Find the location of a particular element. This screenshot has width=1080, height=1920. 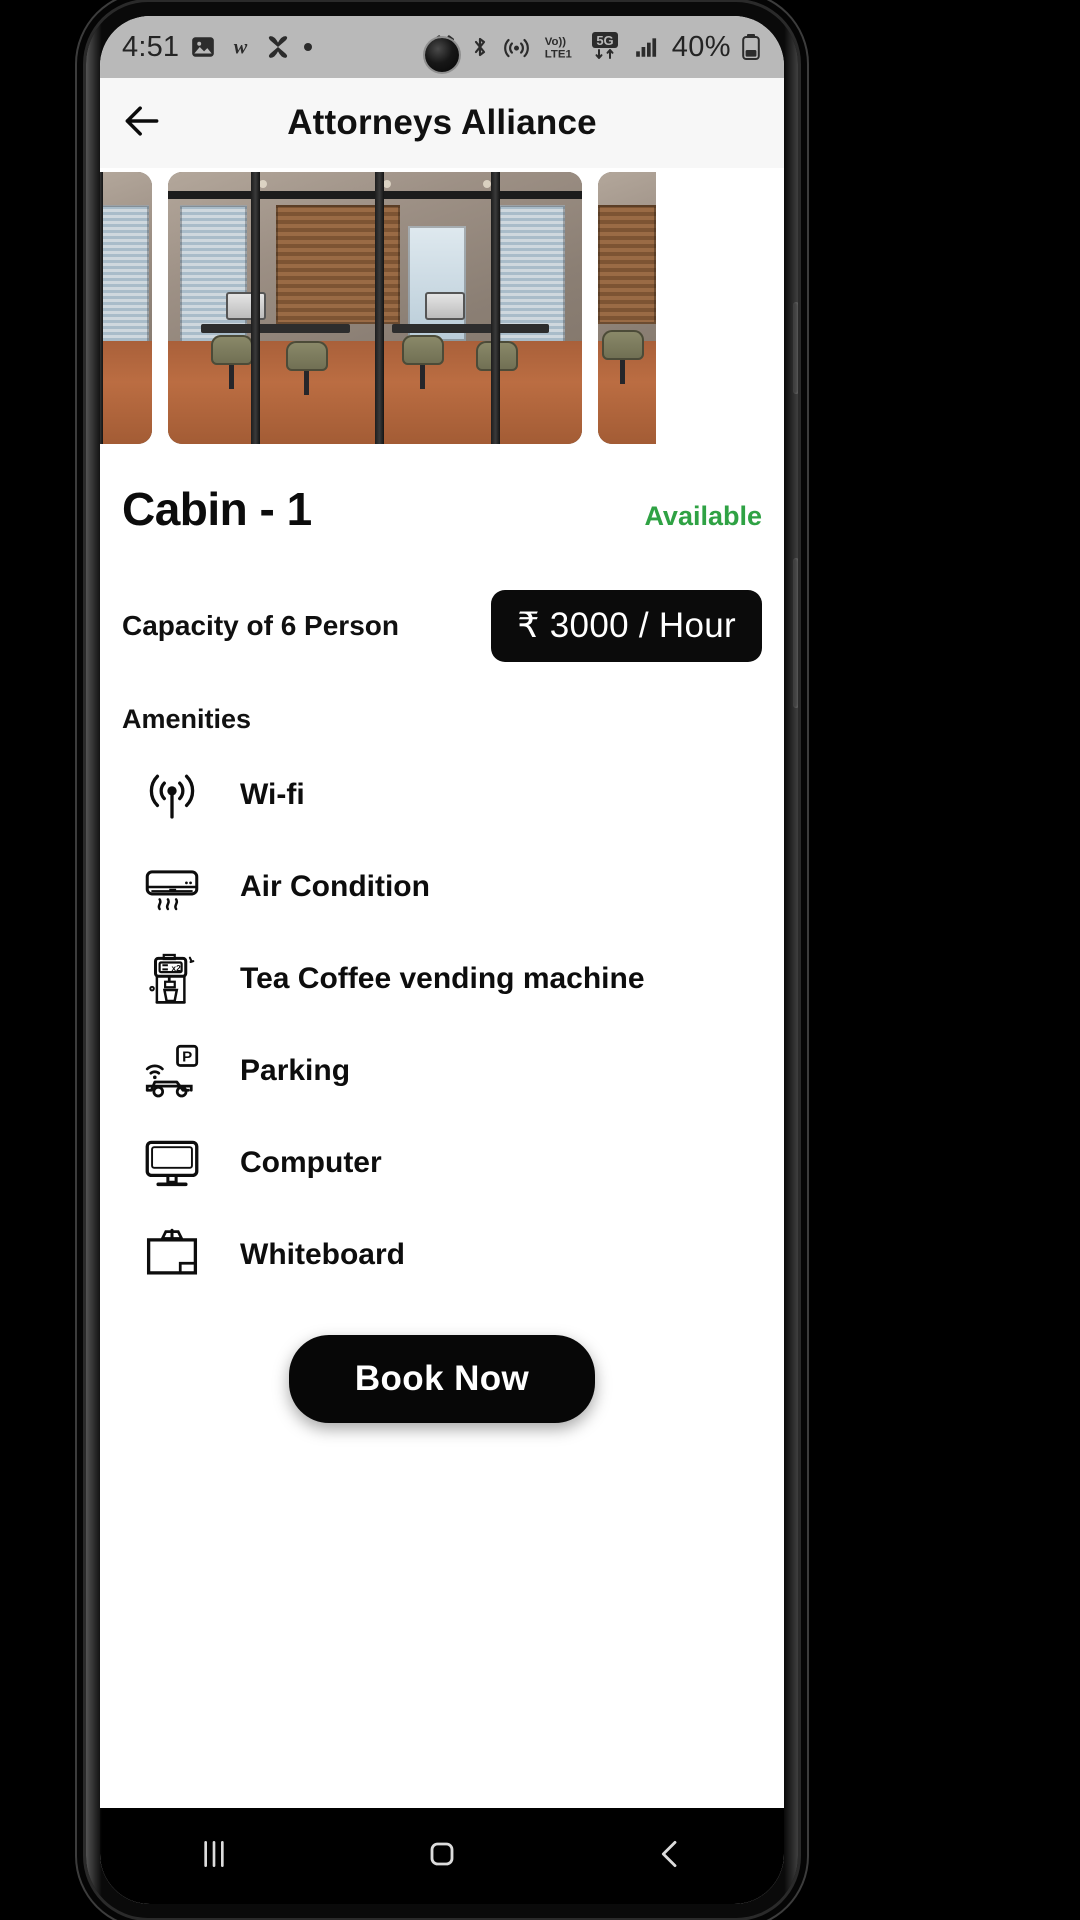

svg-text: w is located at coordinates (241, 48).